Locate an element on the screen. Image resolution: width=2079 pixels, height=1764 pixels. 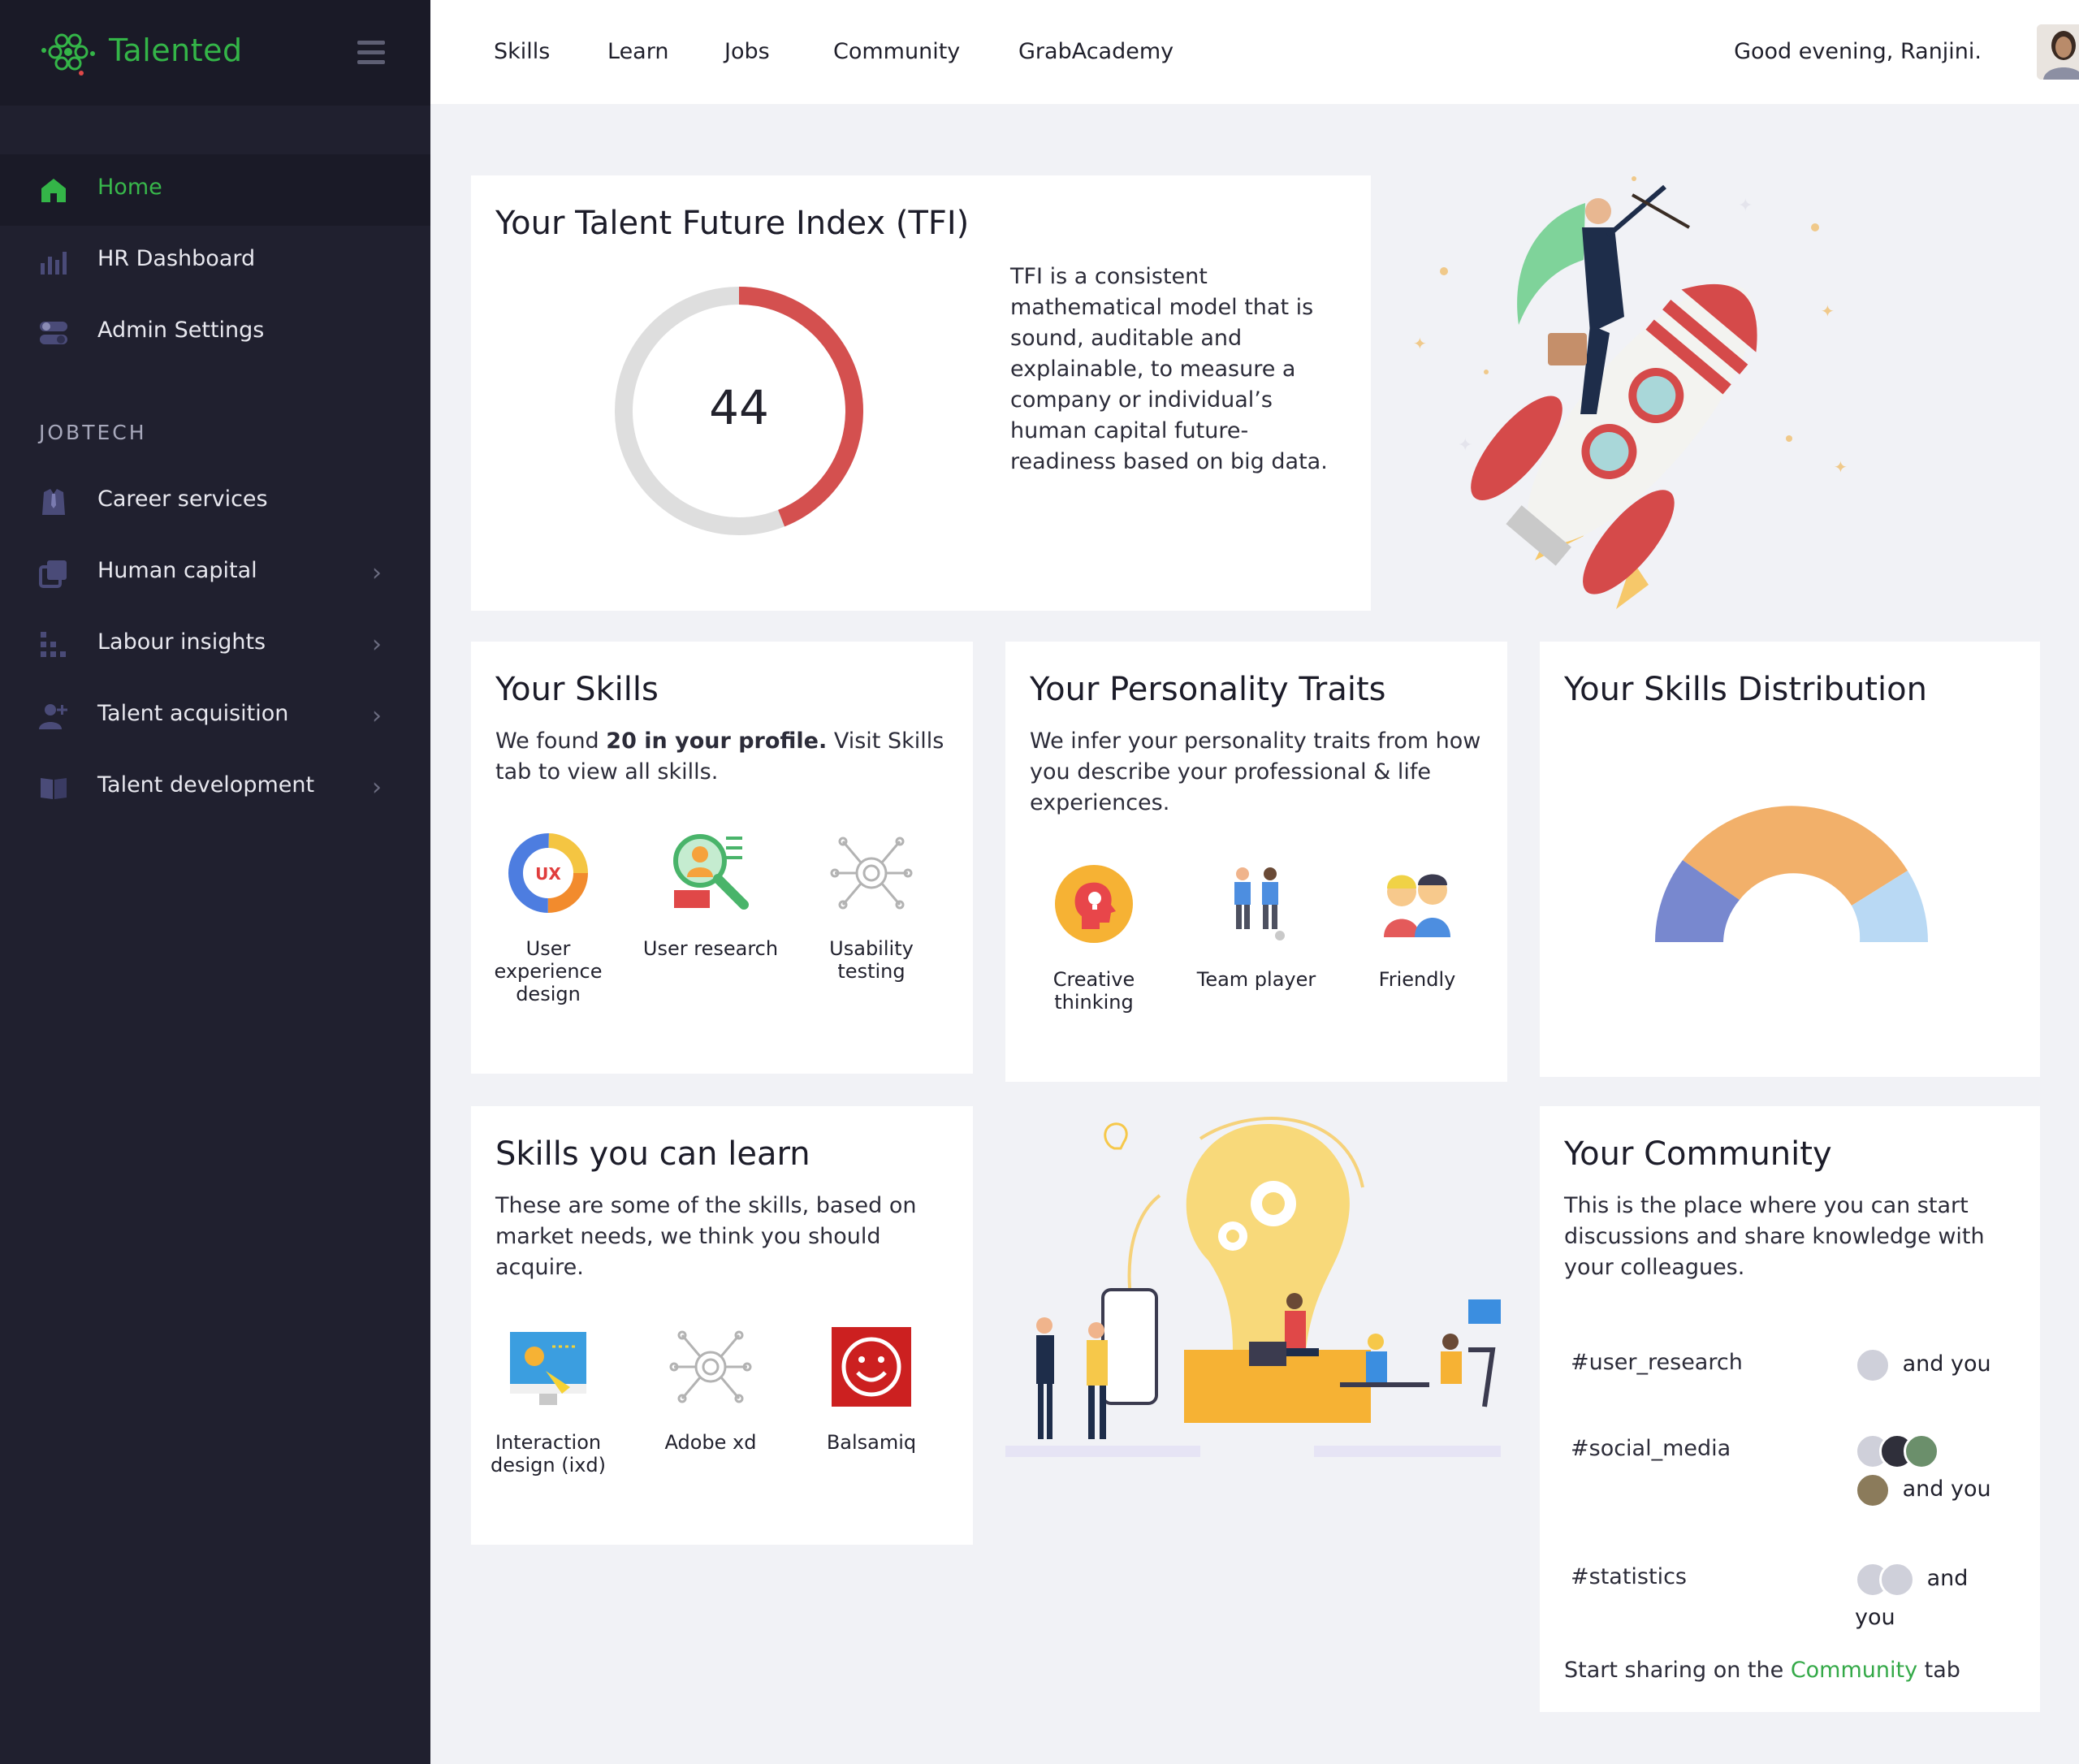
sidebar-item-label: Talent acquisition is located at coordinates (193, 713).